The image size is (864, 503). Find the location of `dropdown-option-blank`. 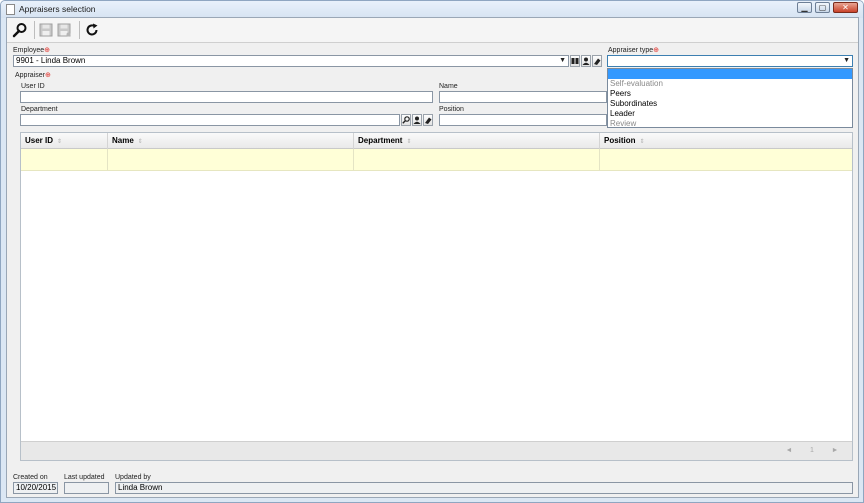

dropdown-option-blank is located at coordinates (730, 74).